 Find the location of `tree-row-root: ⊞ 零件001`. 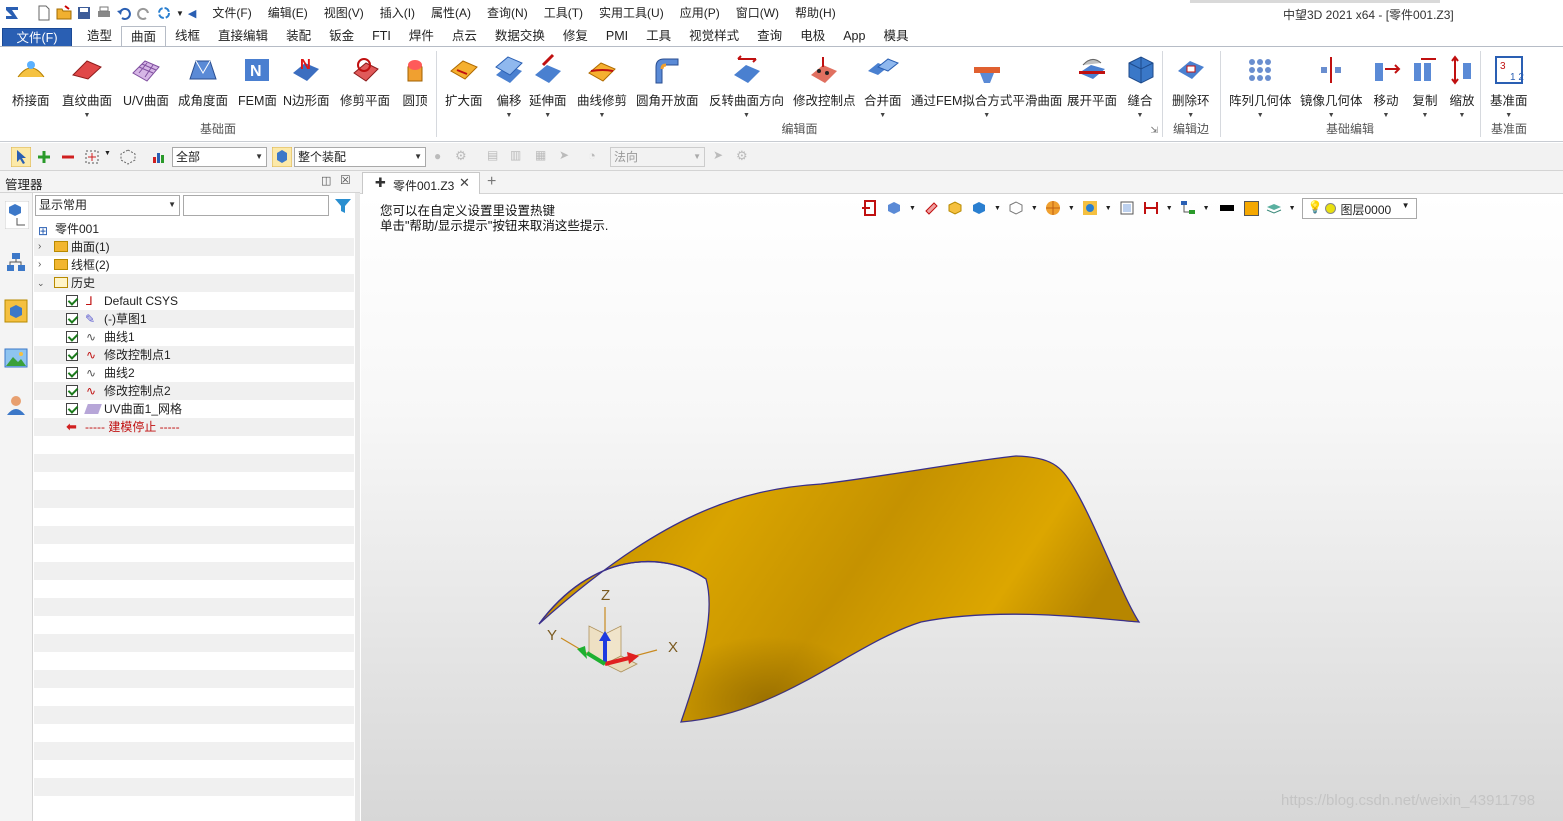

tree-row-root: ⊞ 零件001 is located at coordinates (194, 229).